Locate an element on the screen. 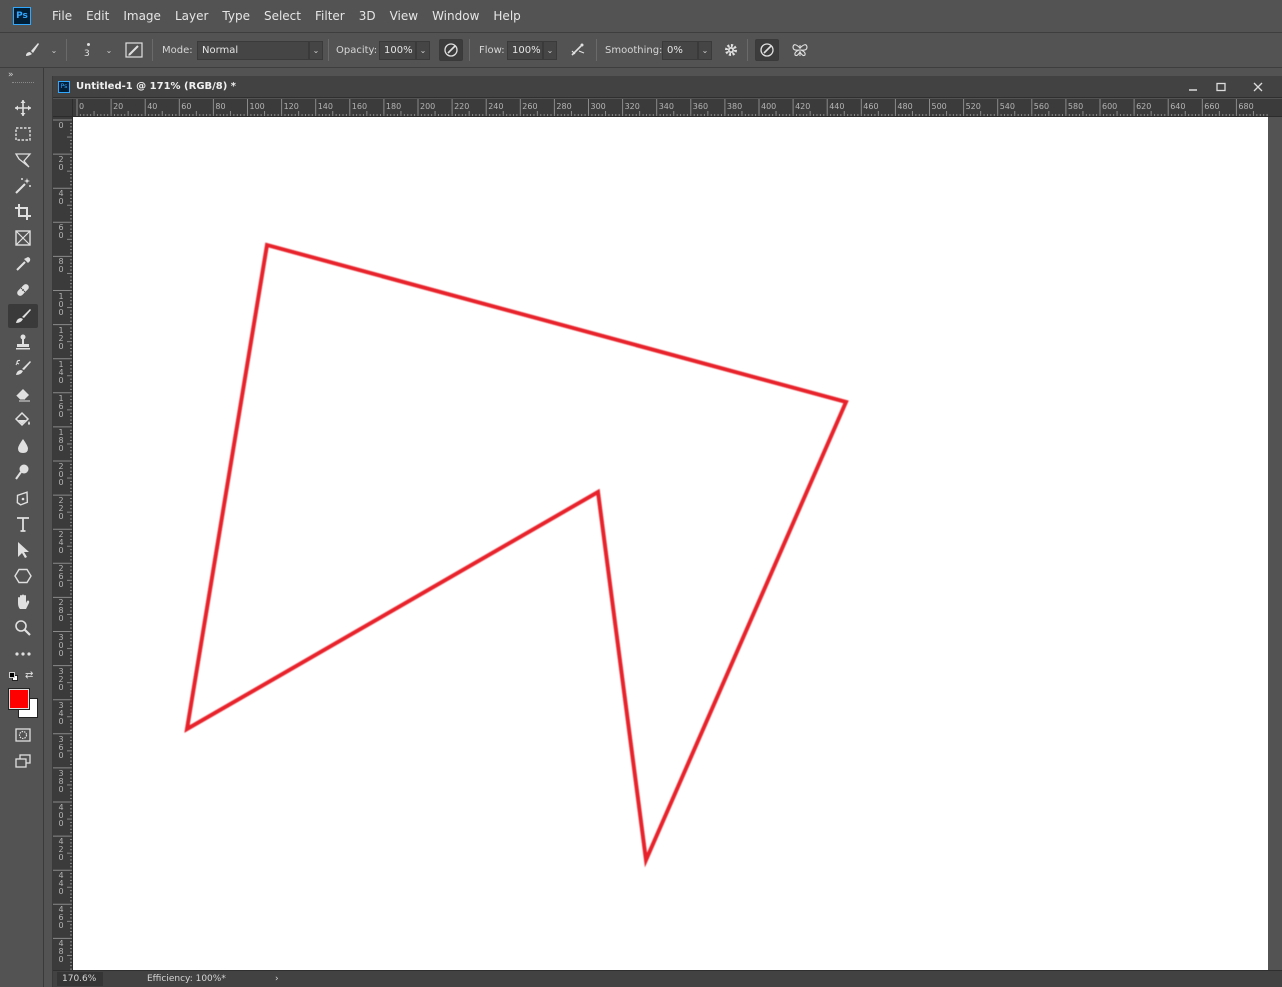  ruler-label: 460 is located at coordinates (871, 106).